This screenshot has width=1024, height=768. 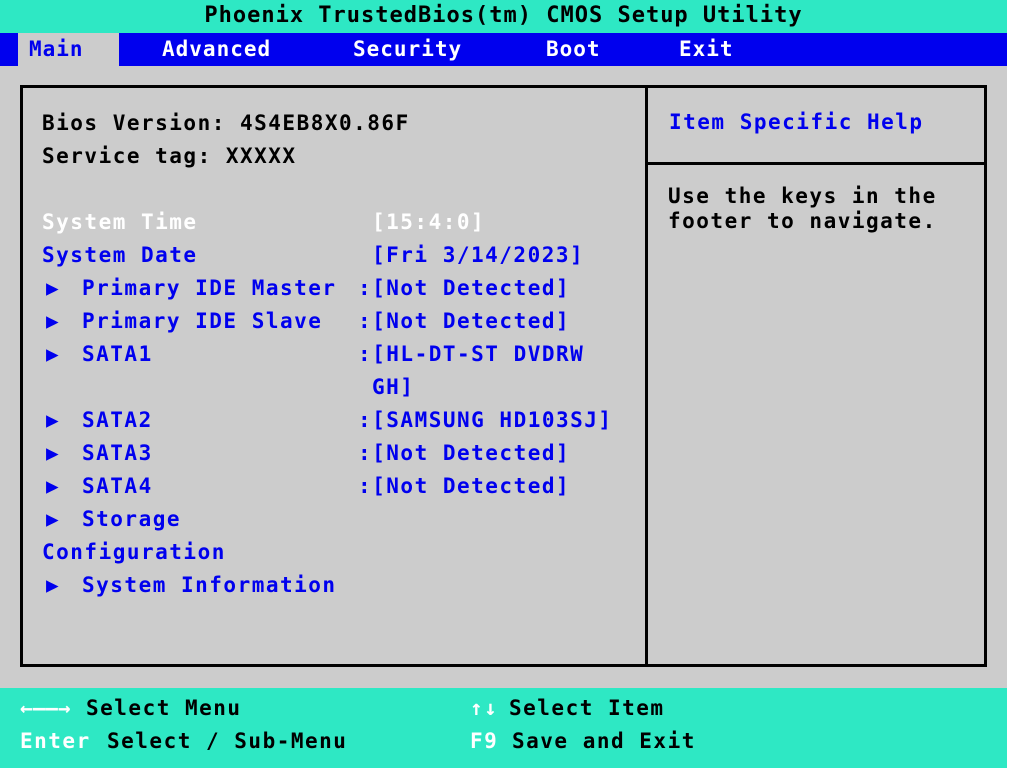 I want to click on left-right-arrows-icon: ←——→, so click(x=45, y=708).